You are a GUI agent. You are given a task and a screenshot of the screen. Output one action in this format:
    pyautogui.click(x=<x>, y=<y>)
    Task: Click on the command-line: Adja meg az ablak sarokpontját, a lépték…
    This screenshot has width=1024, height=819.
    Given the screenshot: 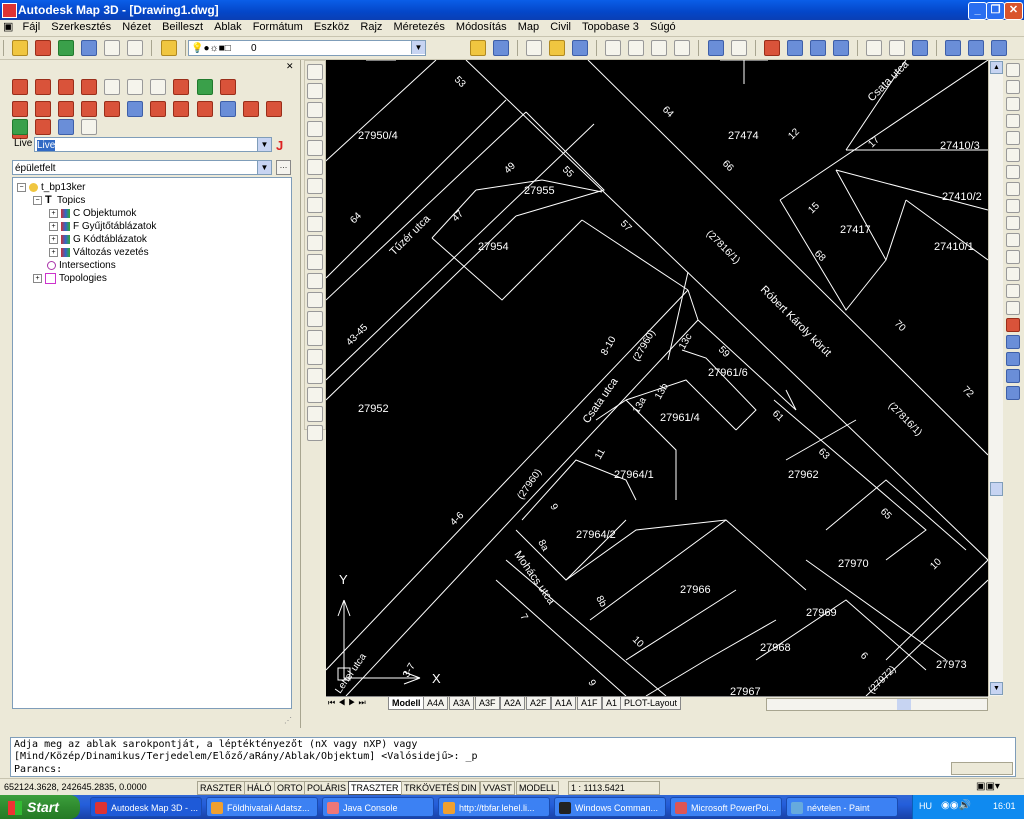 What is the action you would take?
    pyautogui.click(x=513, y=757)
    